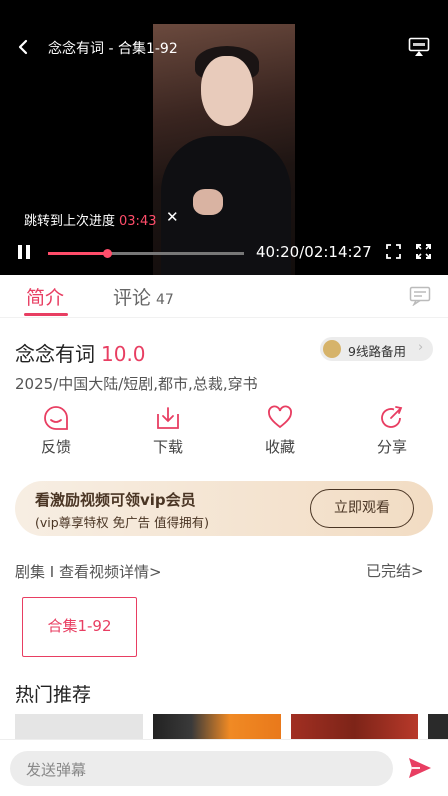 The image size is (448, 796). What do you see at coordinates (70, 221) in the screenshot?
I see `resume-label: 跳转到上次进度` at bounding box center [70, 221].